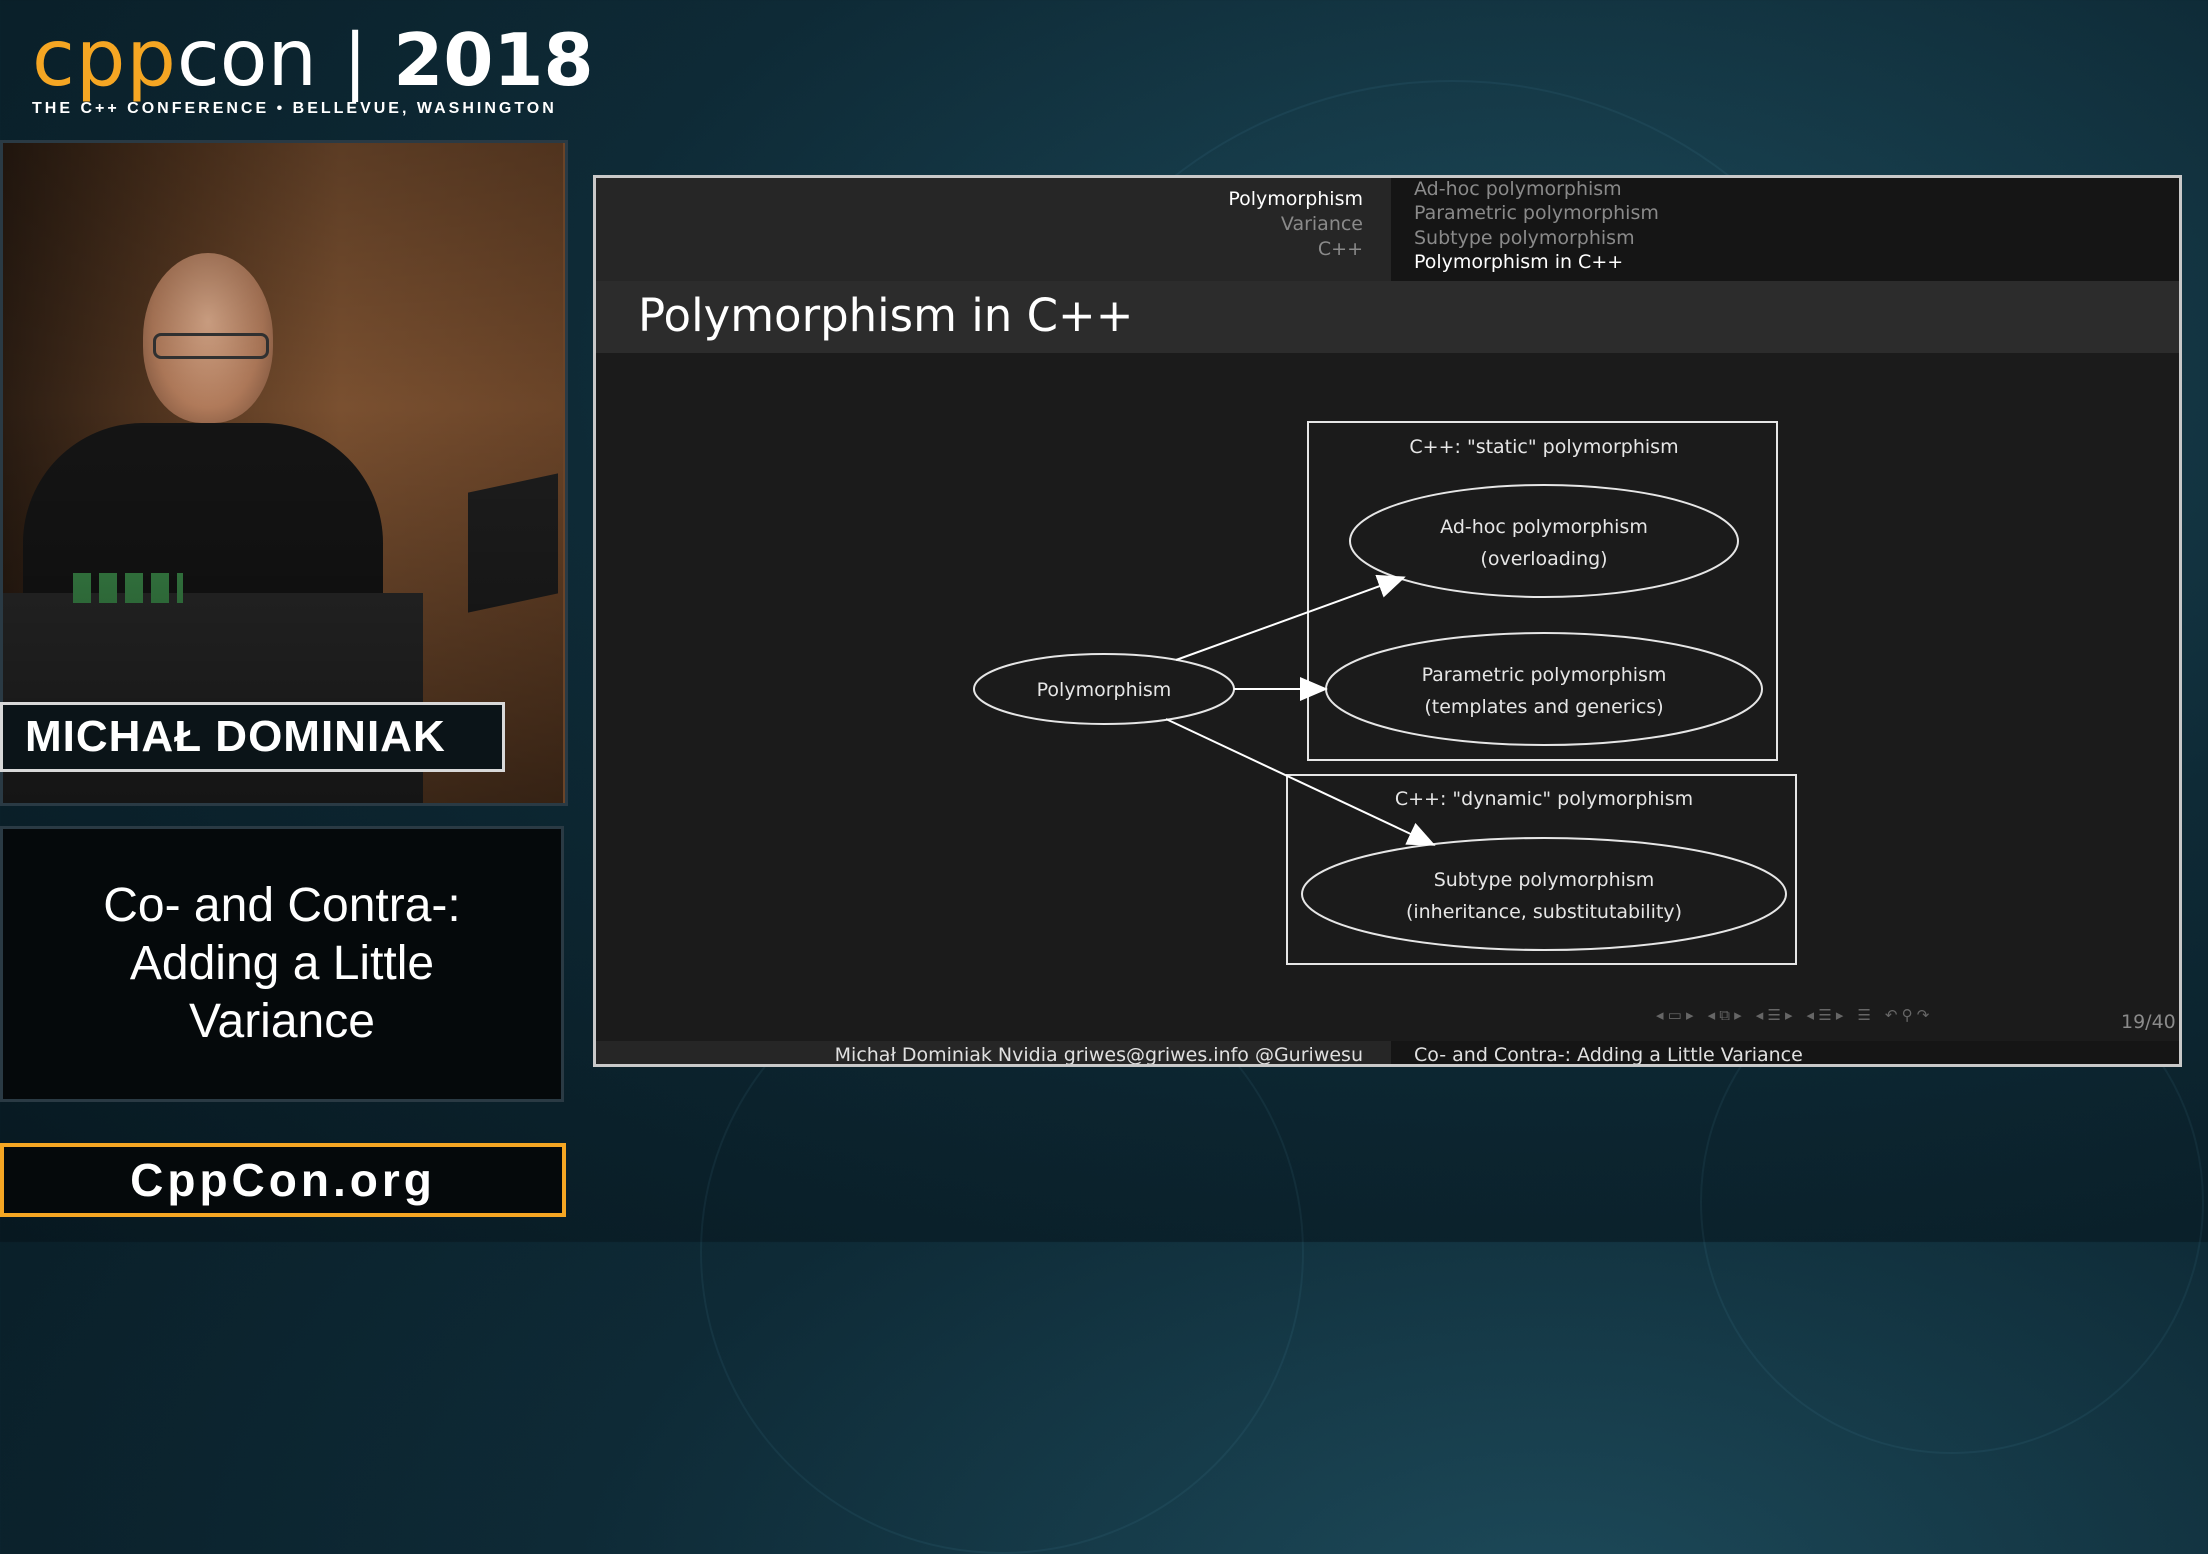 This screenshot has height=1554, width=2208. Describe the element at coordinates (1675, 1015) in the screenshot. I see `prev-frame-icon: ◂ ▭ ▸` at that location.